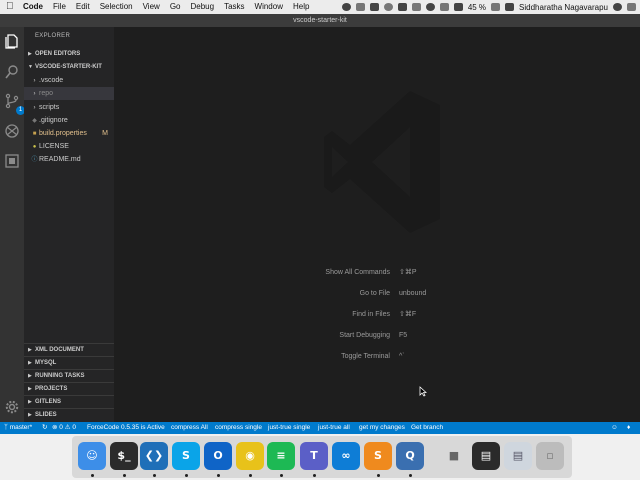 This screenshot has height=480, width=640. I want to click on document-icon: ▤, so click(518, 456).